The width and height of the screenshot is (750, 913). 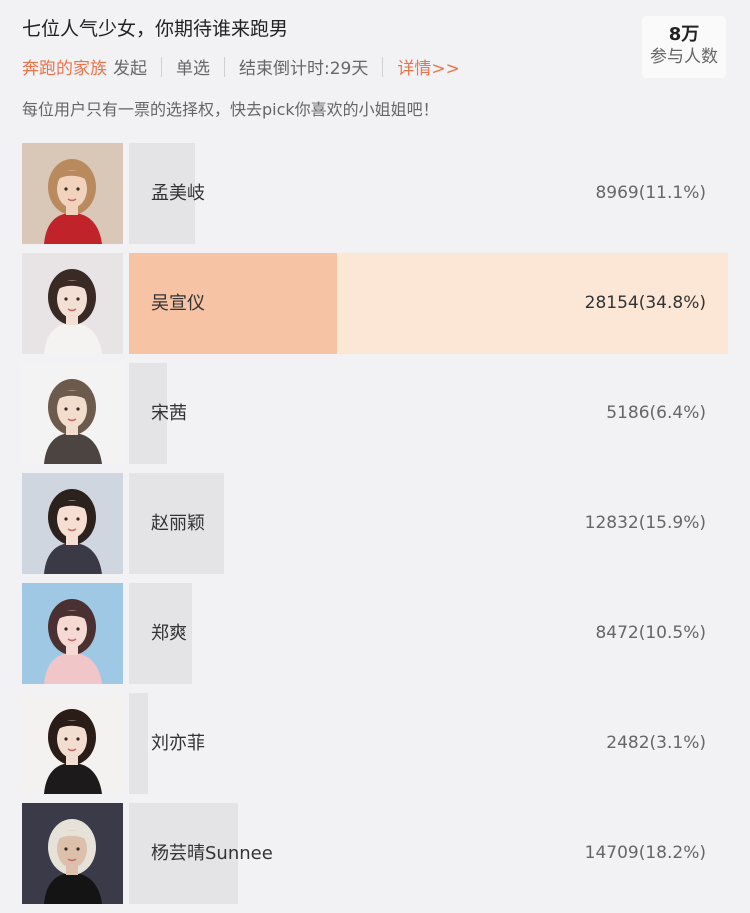 I want to click on vote-bar: 宋茜 5186(6.4%), so click(x=428, y=413).